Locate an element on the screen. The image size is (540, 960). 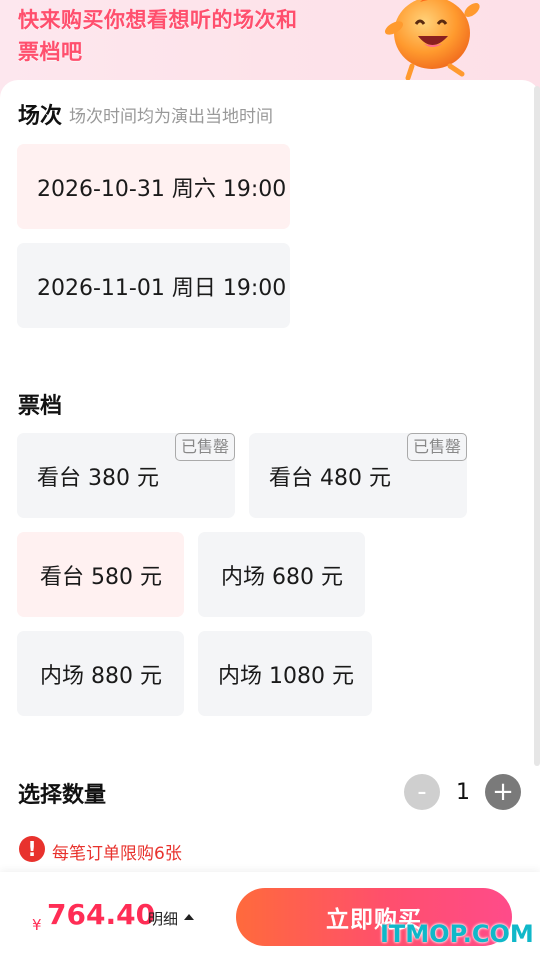
ticket-option-label: 看台 480 元 is located at coordinates (330, 478).